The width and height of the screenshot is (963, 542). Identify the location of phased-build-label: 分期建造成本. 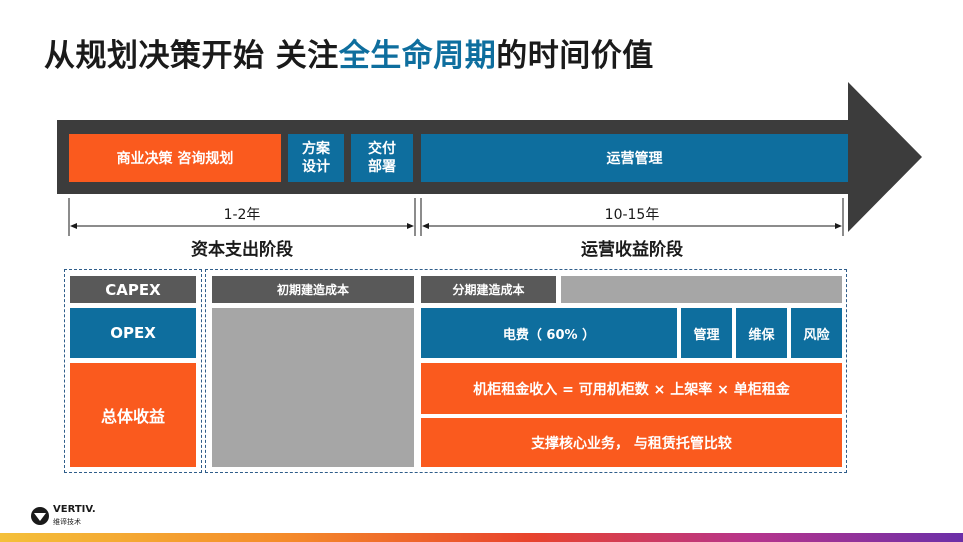
(488, 290).